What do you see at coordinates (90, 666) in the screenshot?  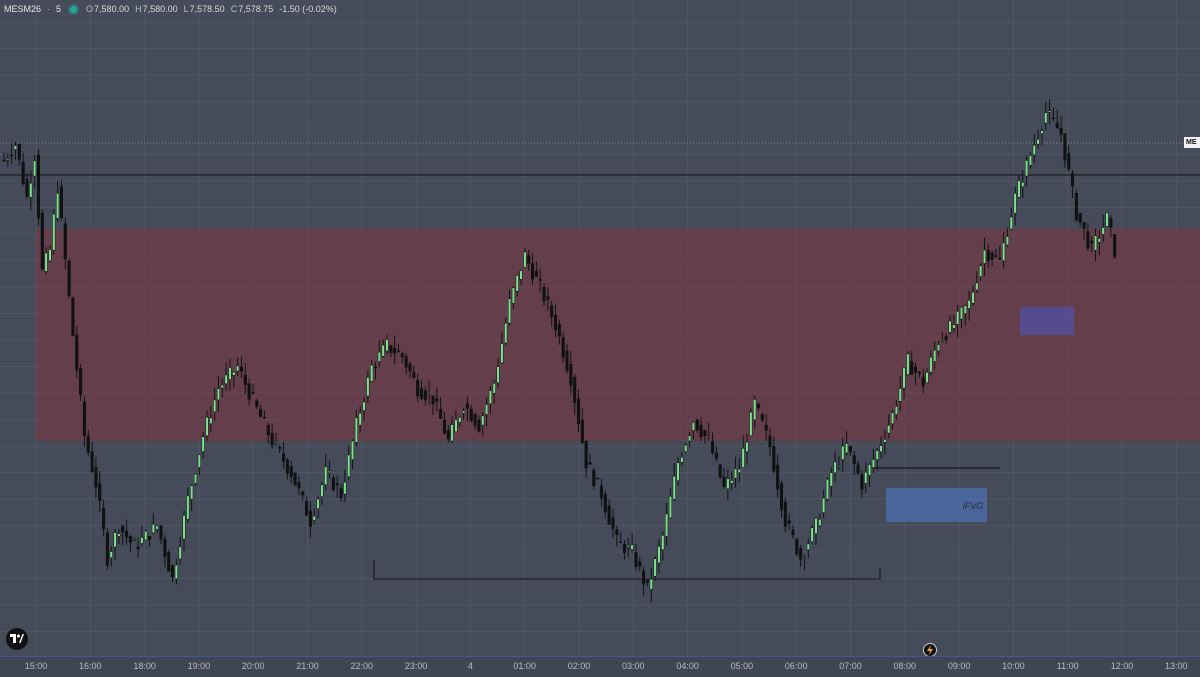 I see `time-tick-label: 16:00` at bounding box center [90, 666].